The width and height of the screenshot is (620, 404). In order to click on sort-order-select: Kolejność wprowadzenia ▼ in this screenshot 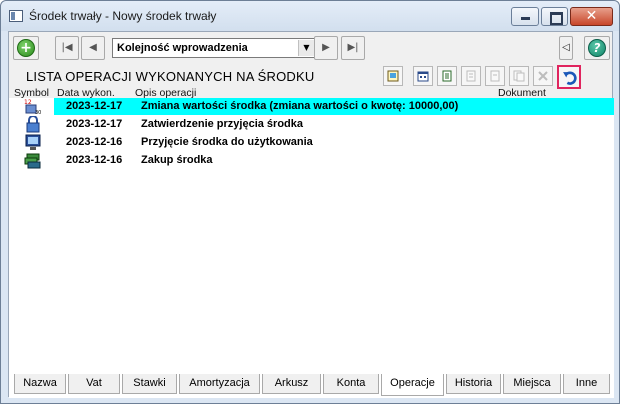, I will do `click(214, 48)`.